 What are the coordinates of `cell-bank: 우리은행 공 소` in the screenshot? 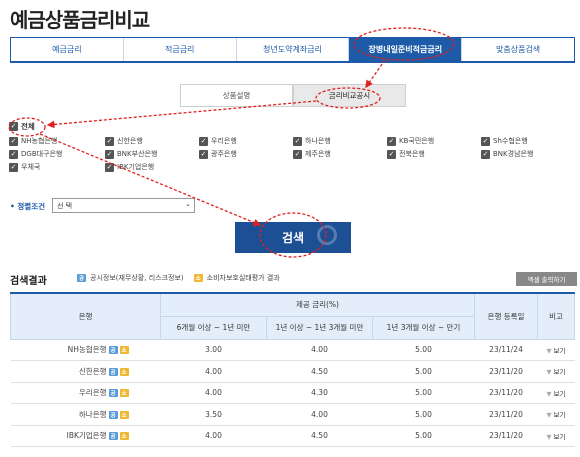 It's located at (85, 393).